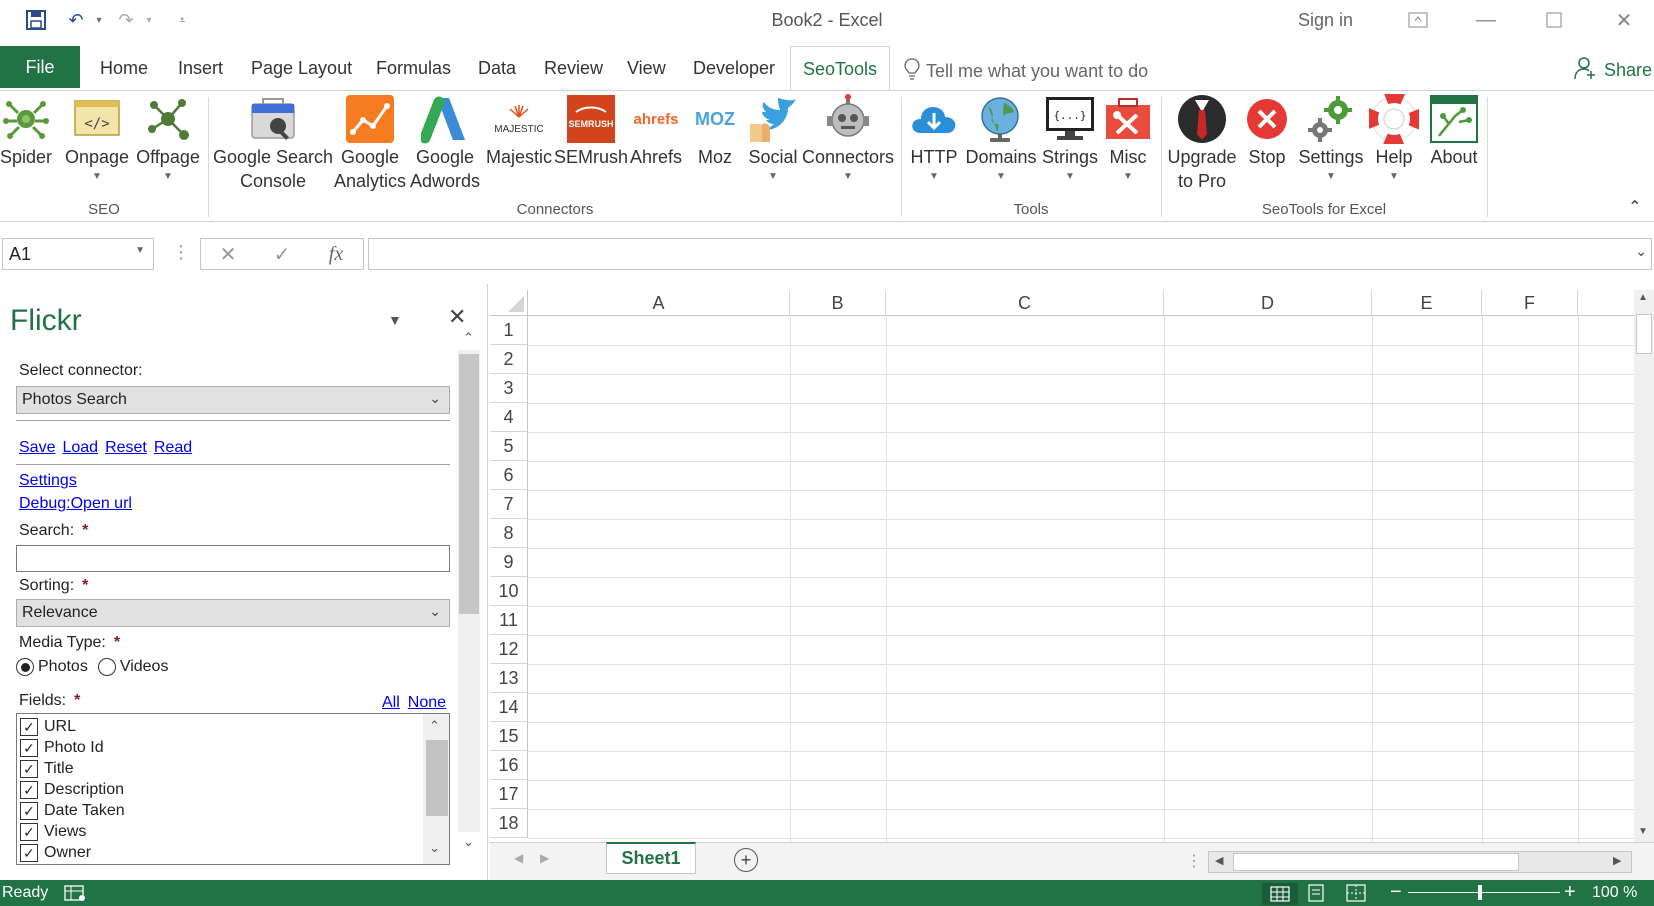 The image size is (1654, 906). I want to click on photos-radio, so click(25, 667).